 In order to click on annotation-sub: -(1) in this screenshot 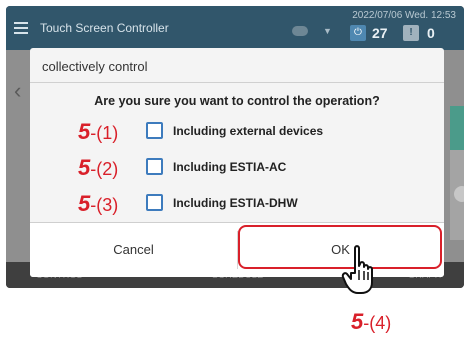, I will do `click(104, 133)`.